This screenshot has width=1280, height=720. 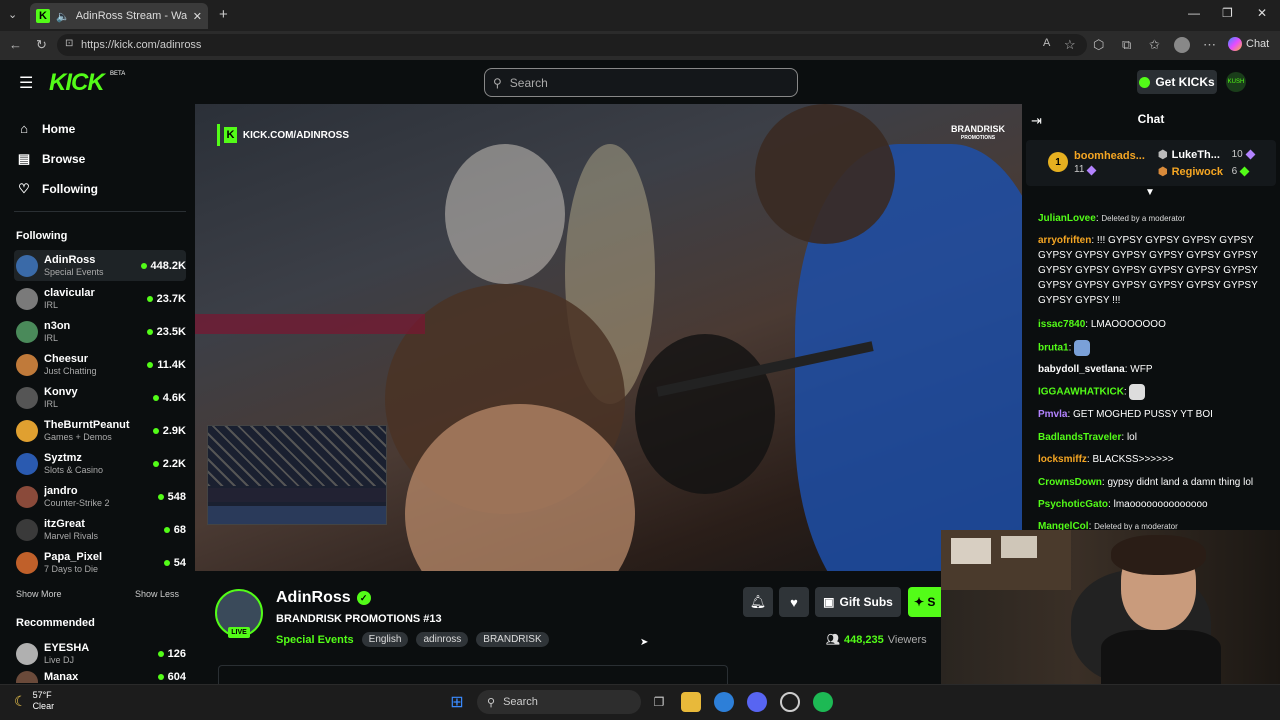 I want to click on channel-name: jandro, so click(x=61, y=490).